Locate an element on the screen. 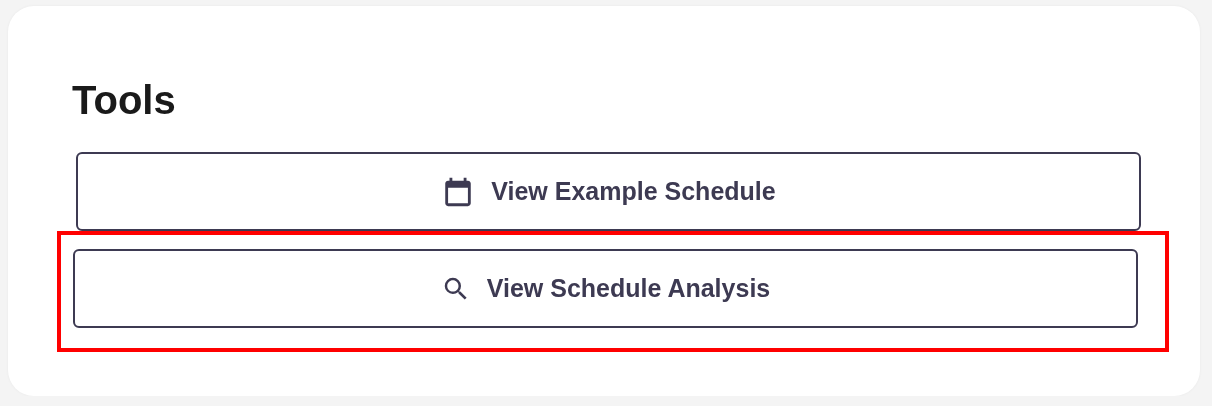  section-title: Tools is located at coordinates (124, 100).